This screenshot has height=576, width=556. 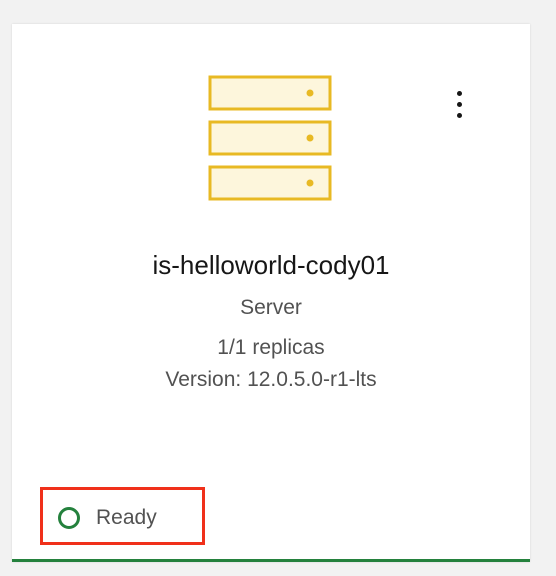 I want to click on instance-replicas: 1/1 replicas, so click(x=271, y=347).